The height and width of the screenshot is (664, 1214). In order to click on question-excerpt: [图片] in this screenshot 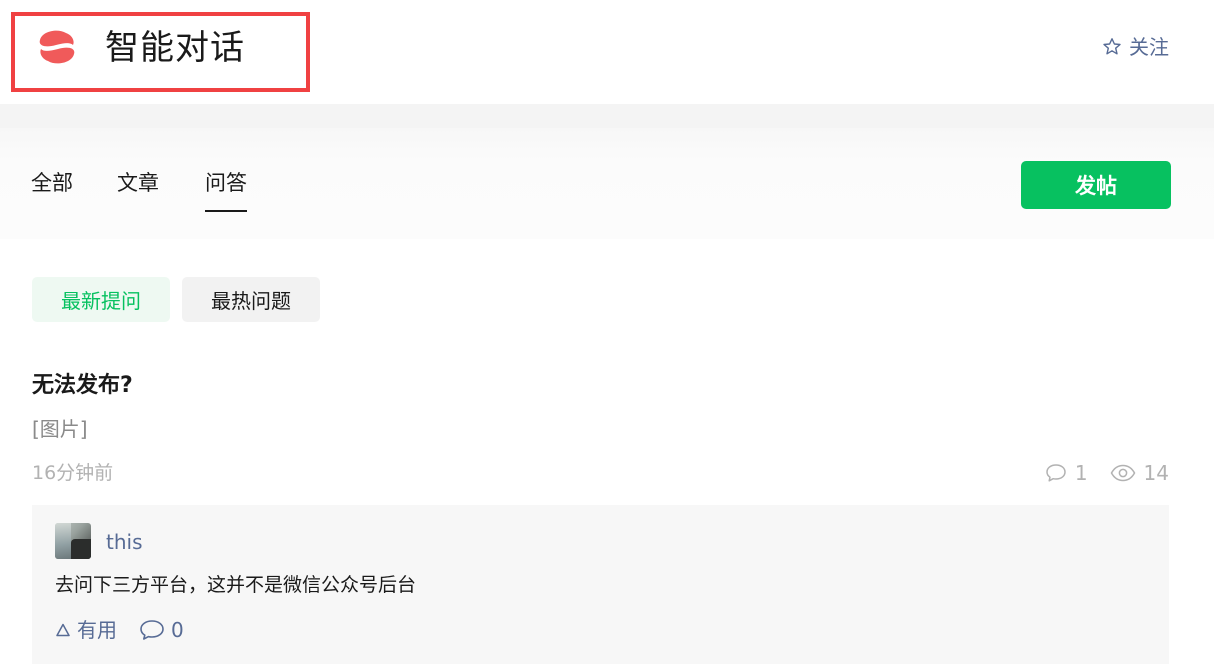, I will do `click(60, 429)`.